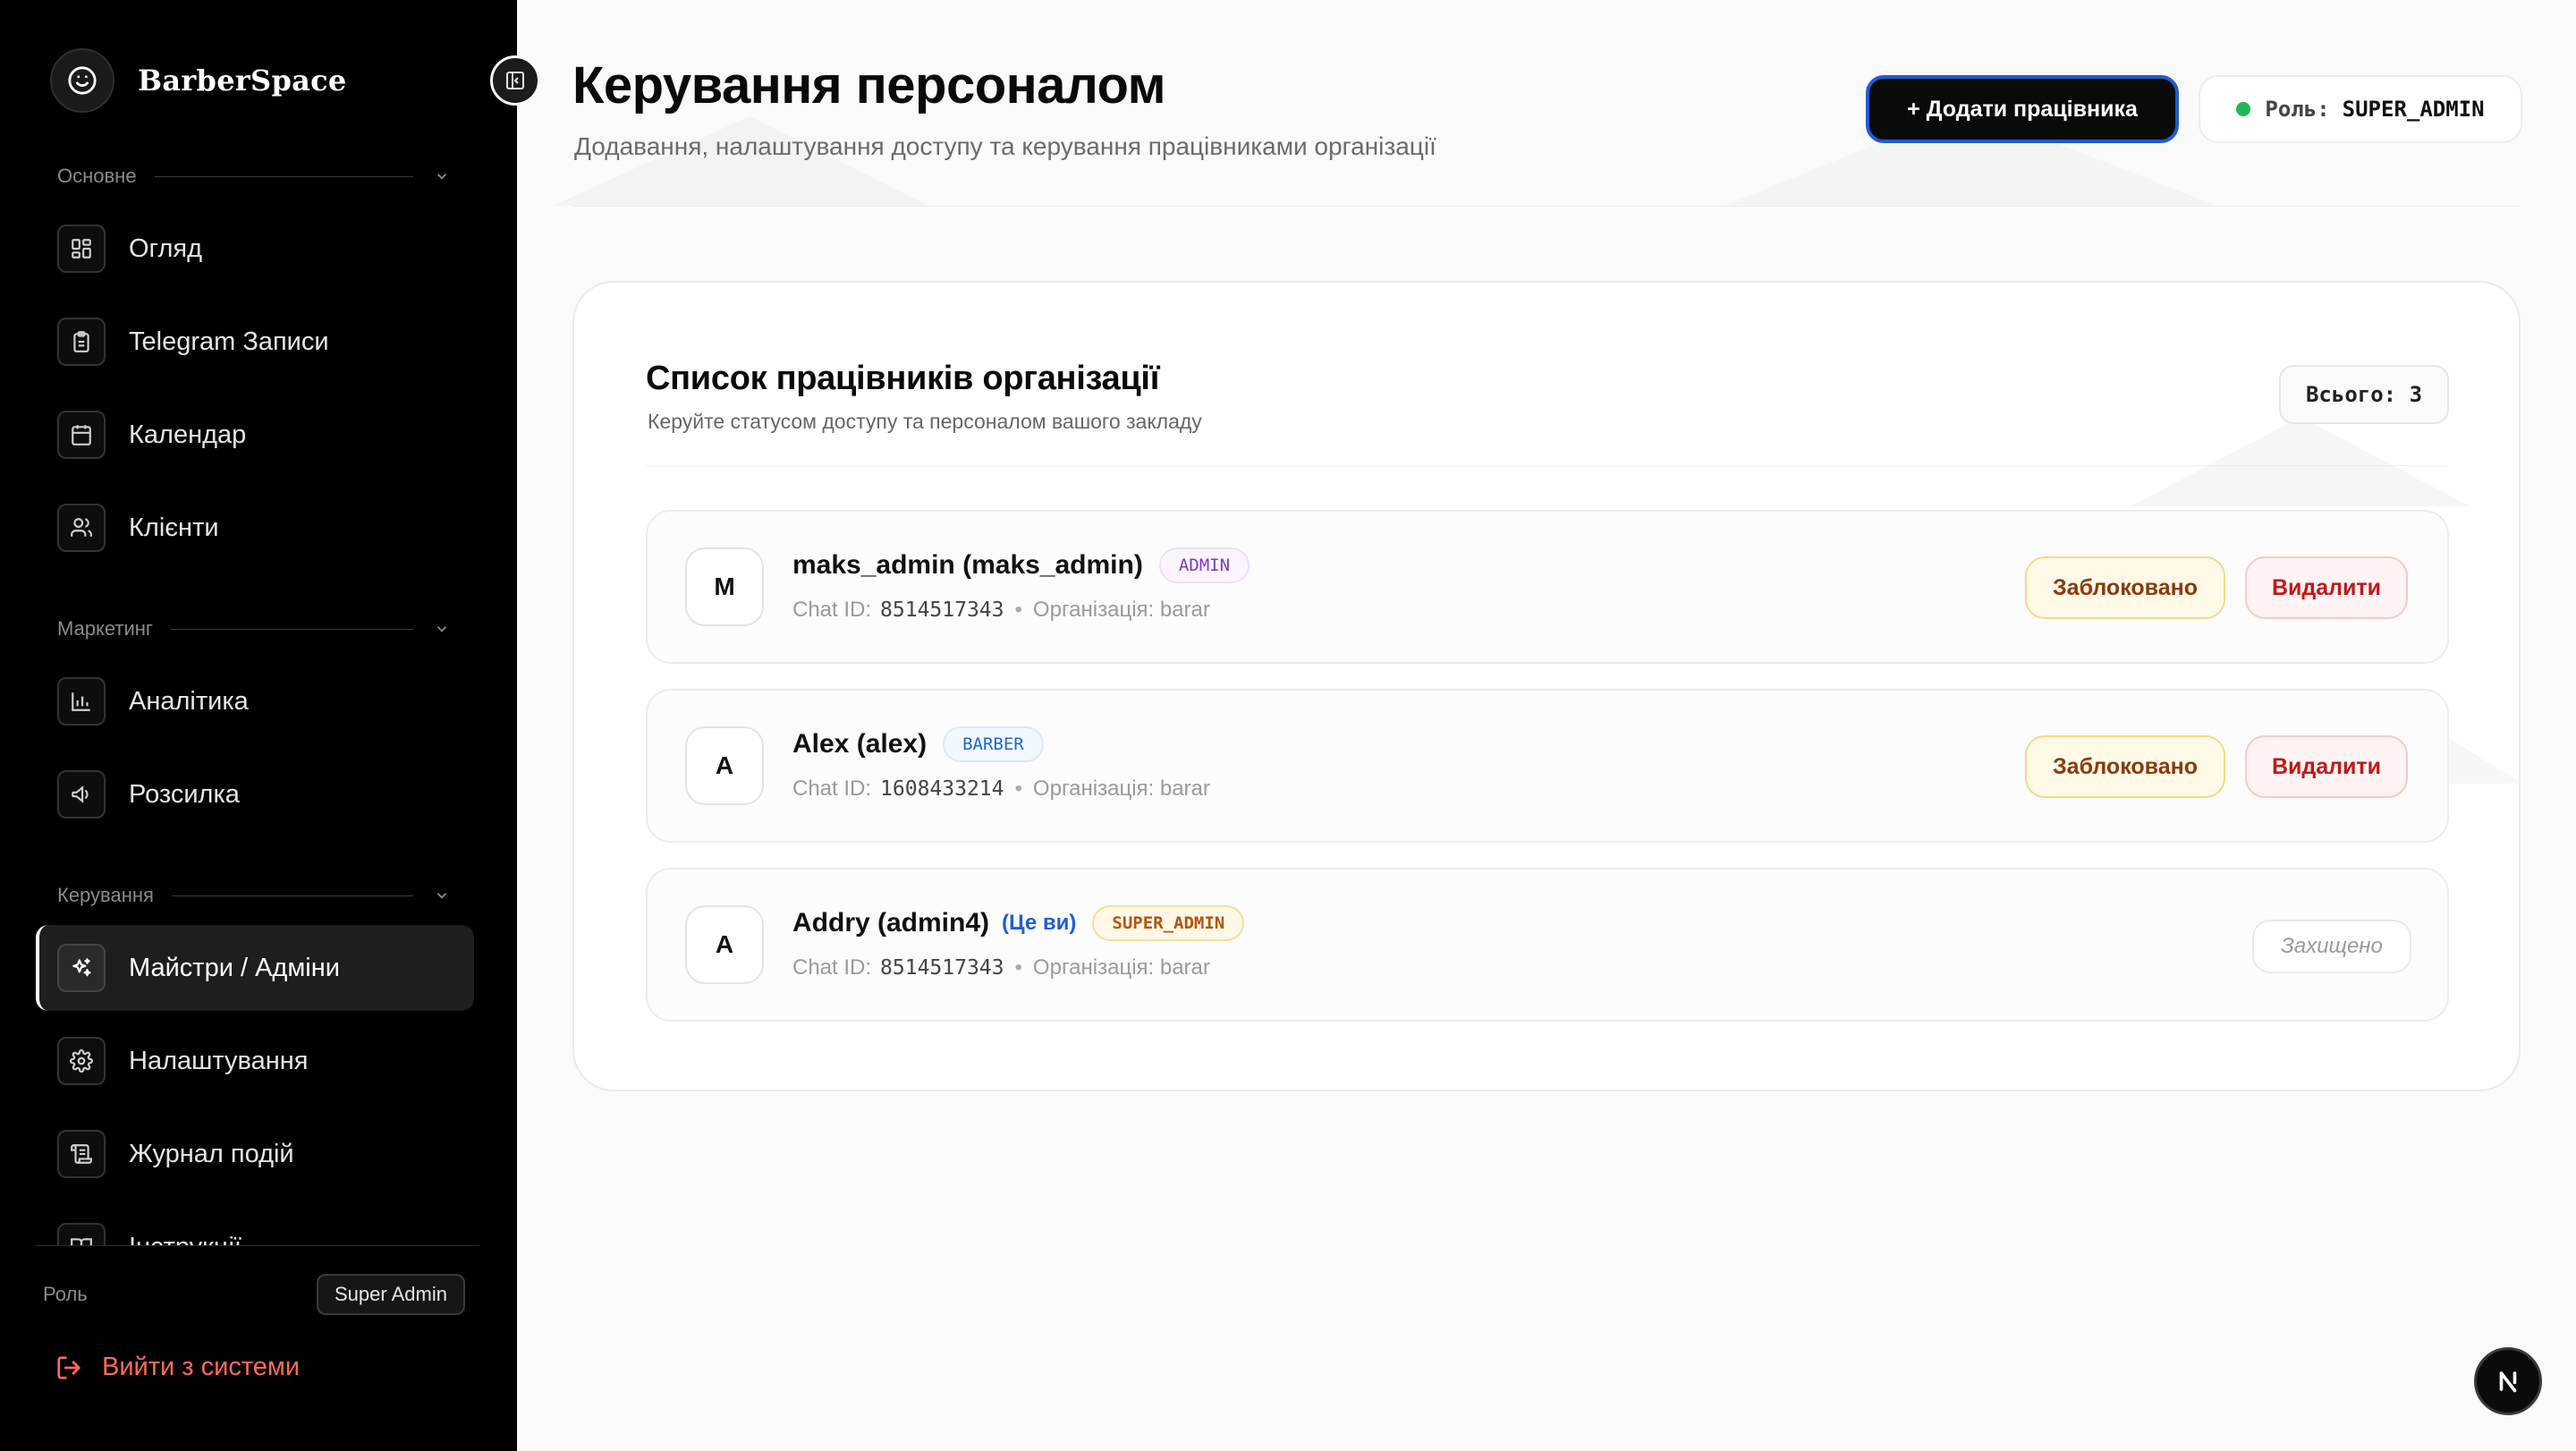 The width and height of the screenshot is (2576, 1451). I want to click on sidebar-item-label: Розсилка, so click(184, 794).